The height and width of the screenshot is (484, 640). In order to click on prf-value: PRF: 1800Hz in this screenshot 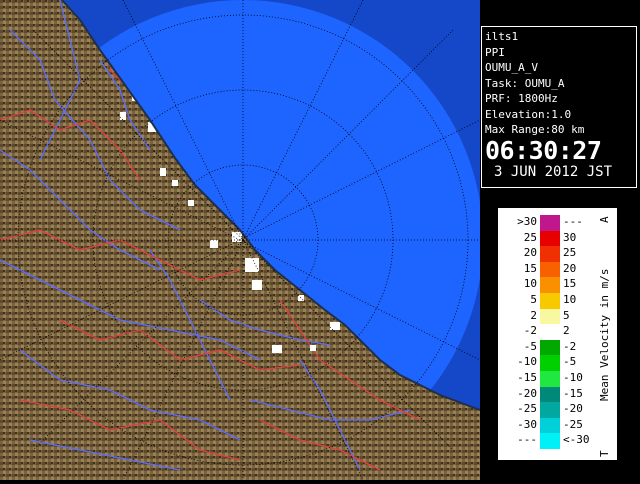, I will do `click(521, 98)`.